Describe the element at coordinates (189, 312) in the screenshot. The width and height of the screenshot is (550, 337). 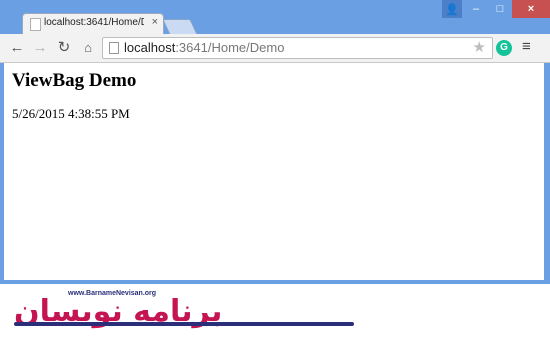
I see `site-logo: www.BarnameNevisan.org برنامه نویسان` at that location.